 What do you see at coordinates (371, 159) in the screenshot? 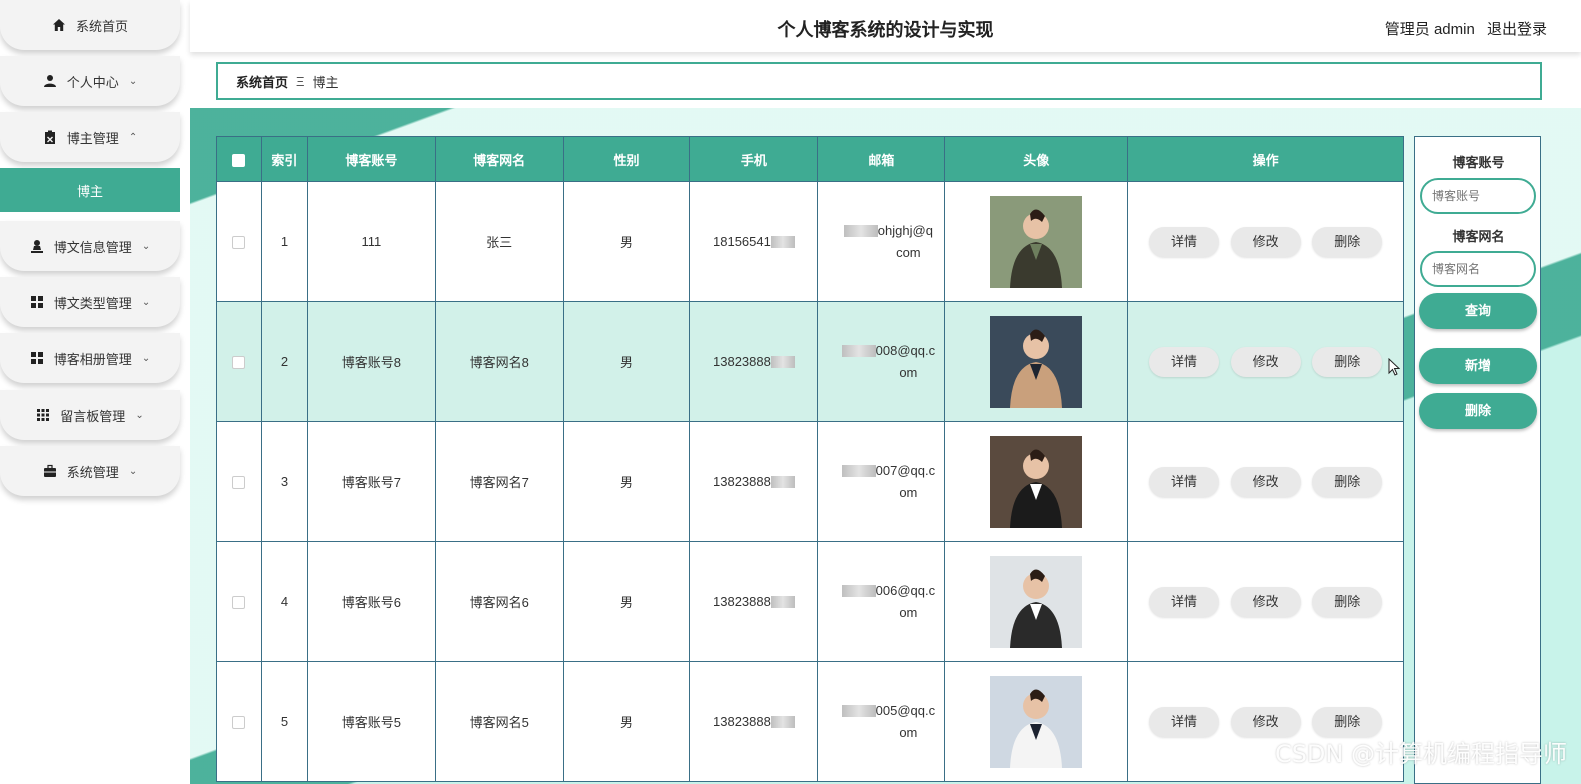
I see `col-account: 博客账号` at bounding box center [371, 159].